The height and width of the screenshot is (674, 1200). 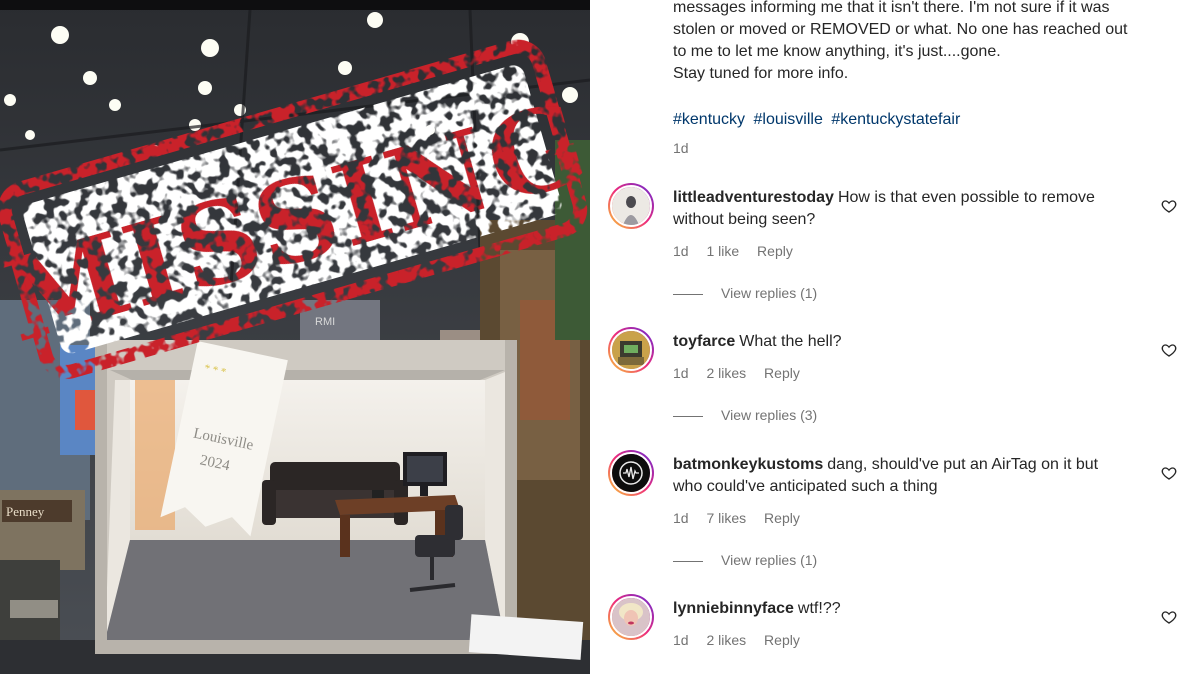 I want to click on comment-likes: 1 like, so click(x=722, y=251).